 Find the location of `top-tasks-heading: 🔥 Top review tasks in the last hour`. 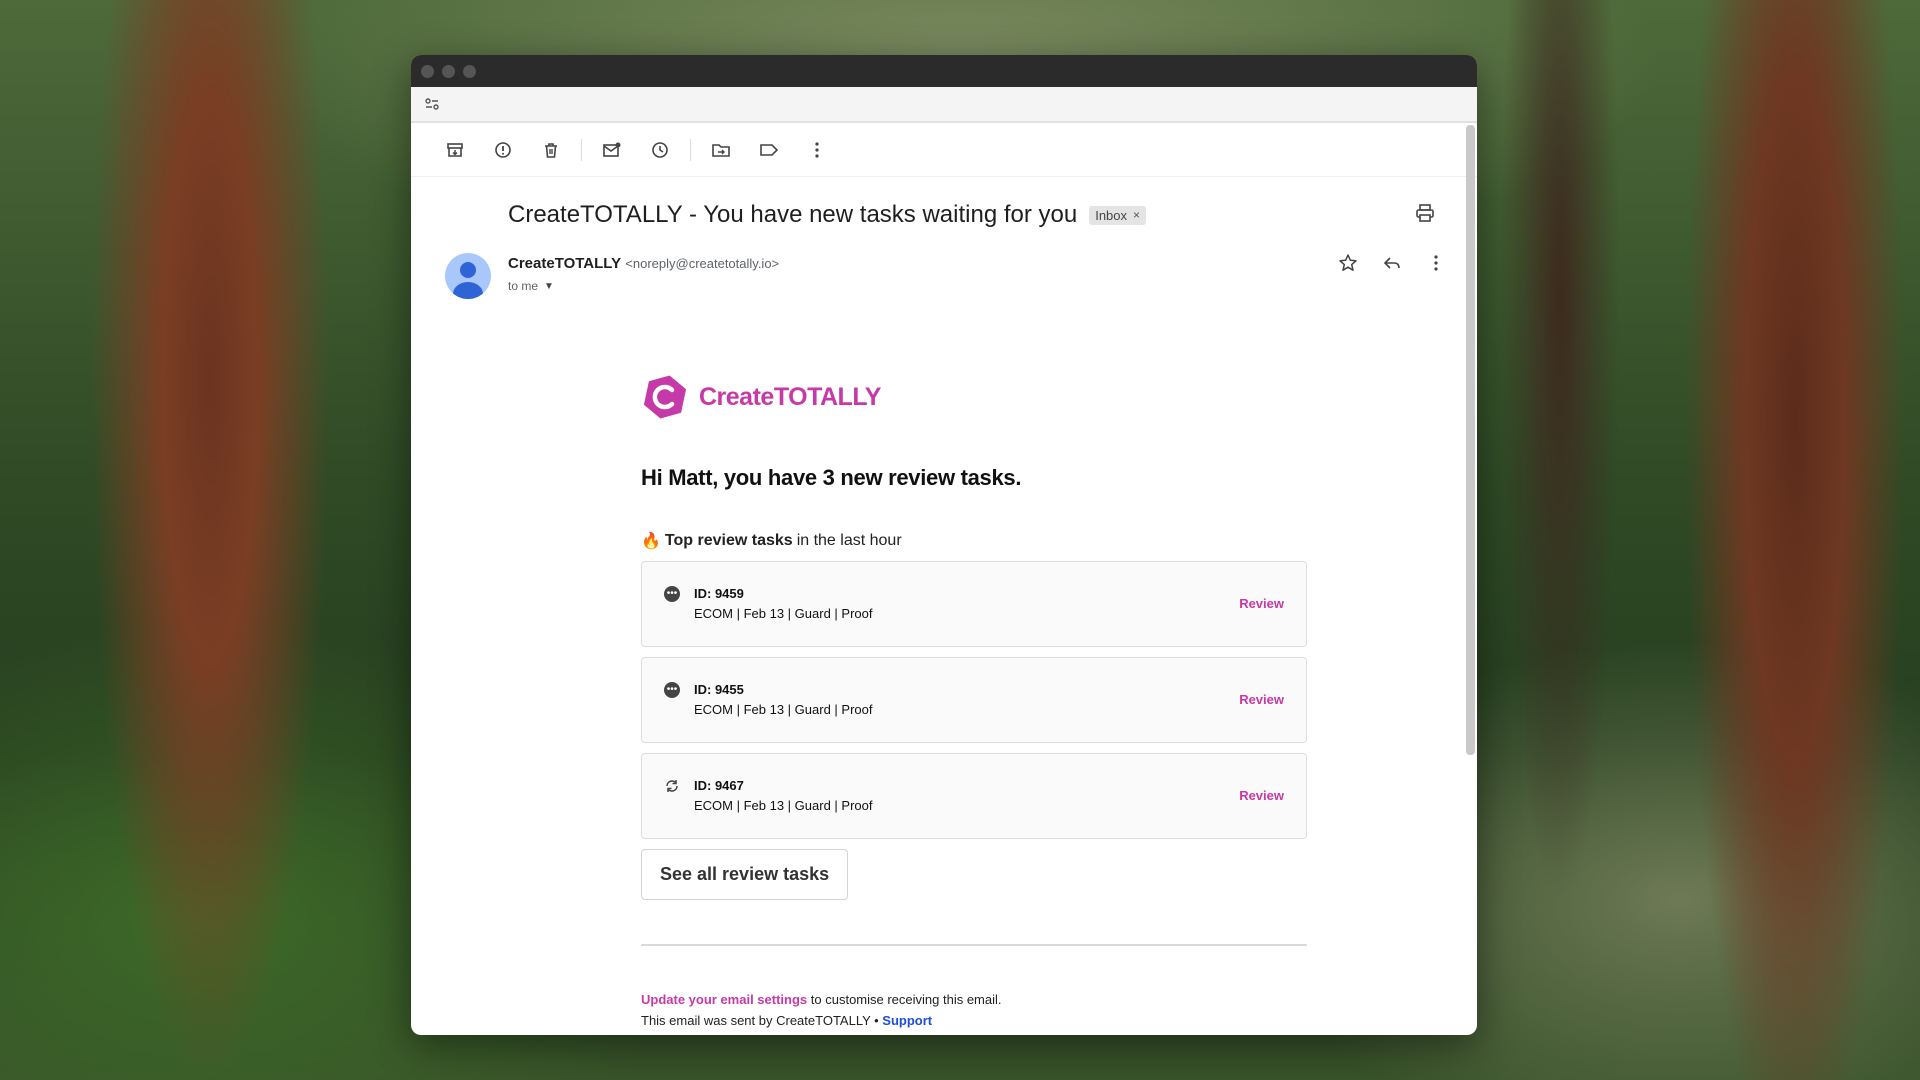

top-tasks-heading: 🔥 Top review tasks in the last hour is located at coordinates (974, 541).